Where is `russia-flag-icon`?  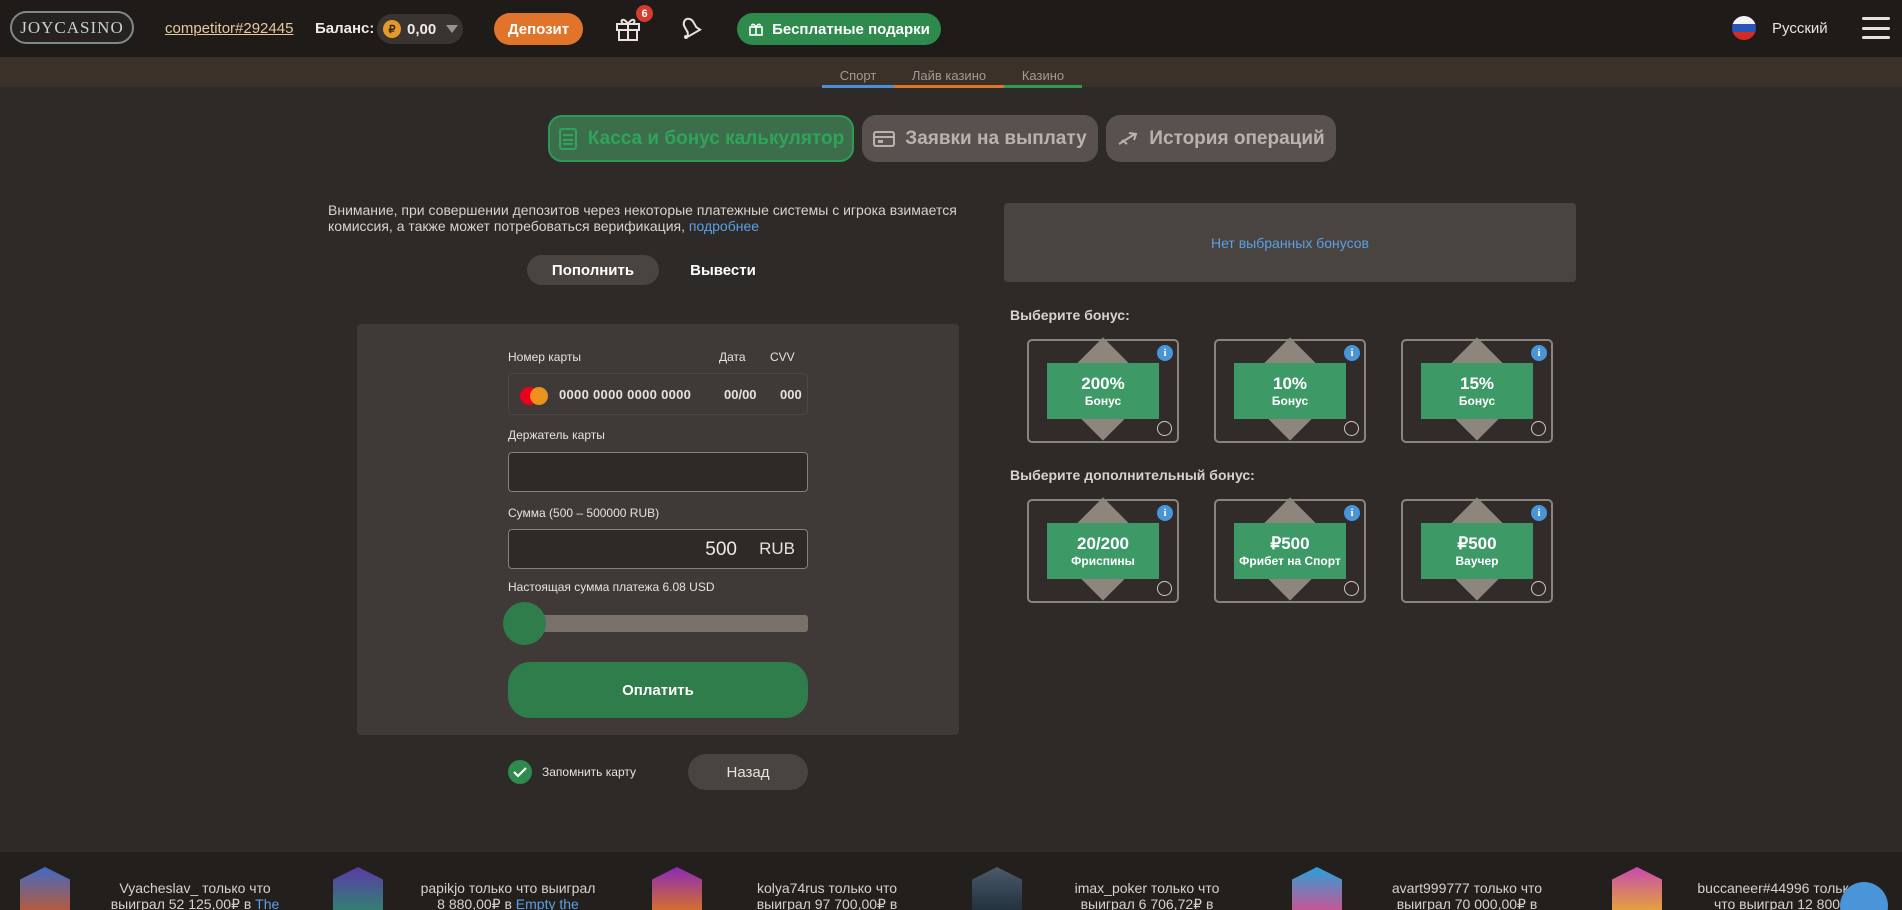 russia-flag-icon is located at coordinates (1744, 28).